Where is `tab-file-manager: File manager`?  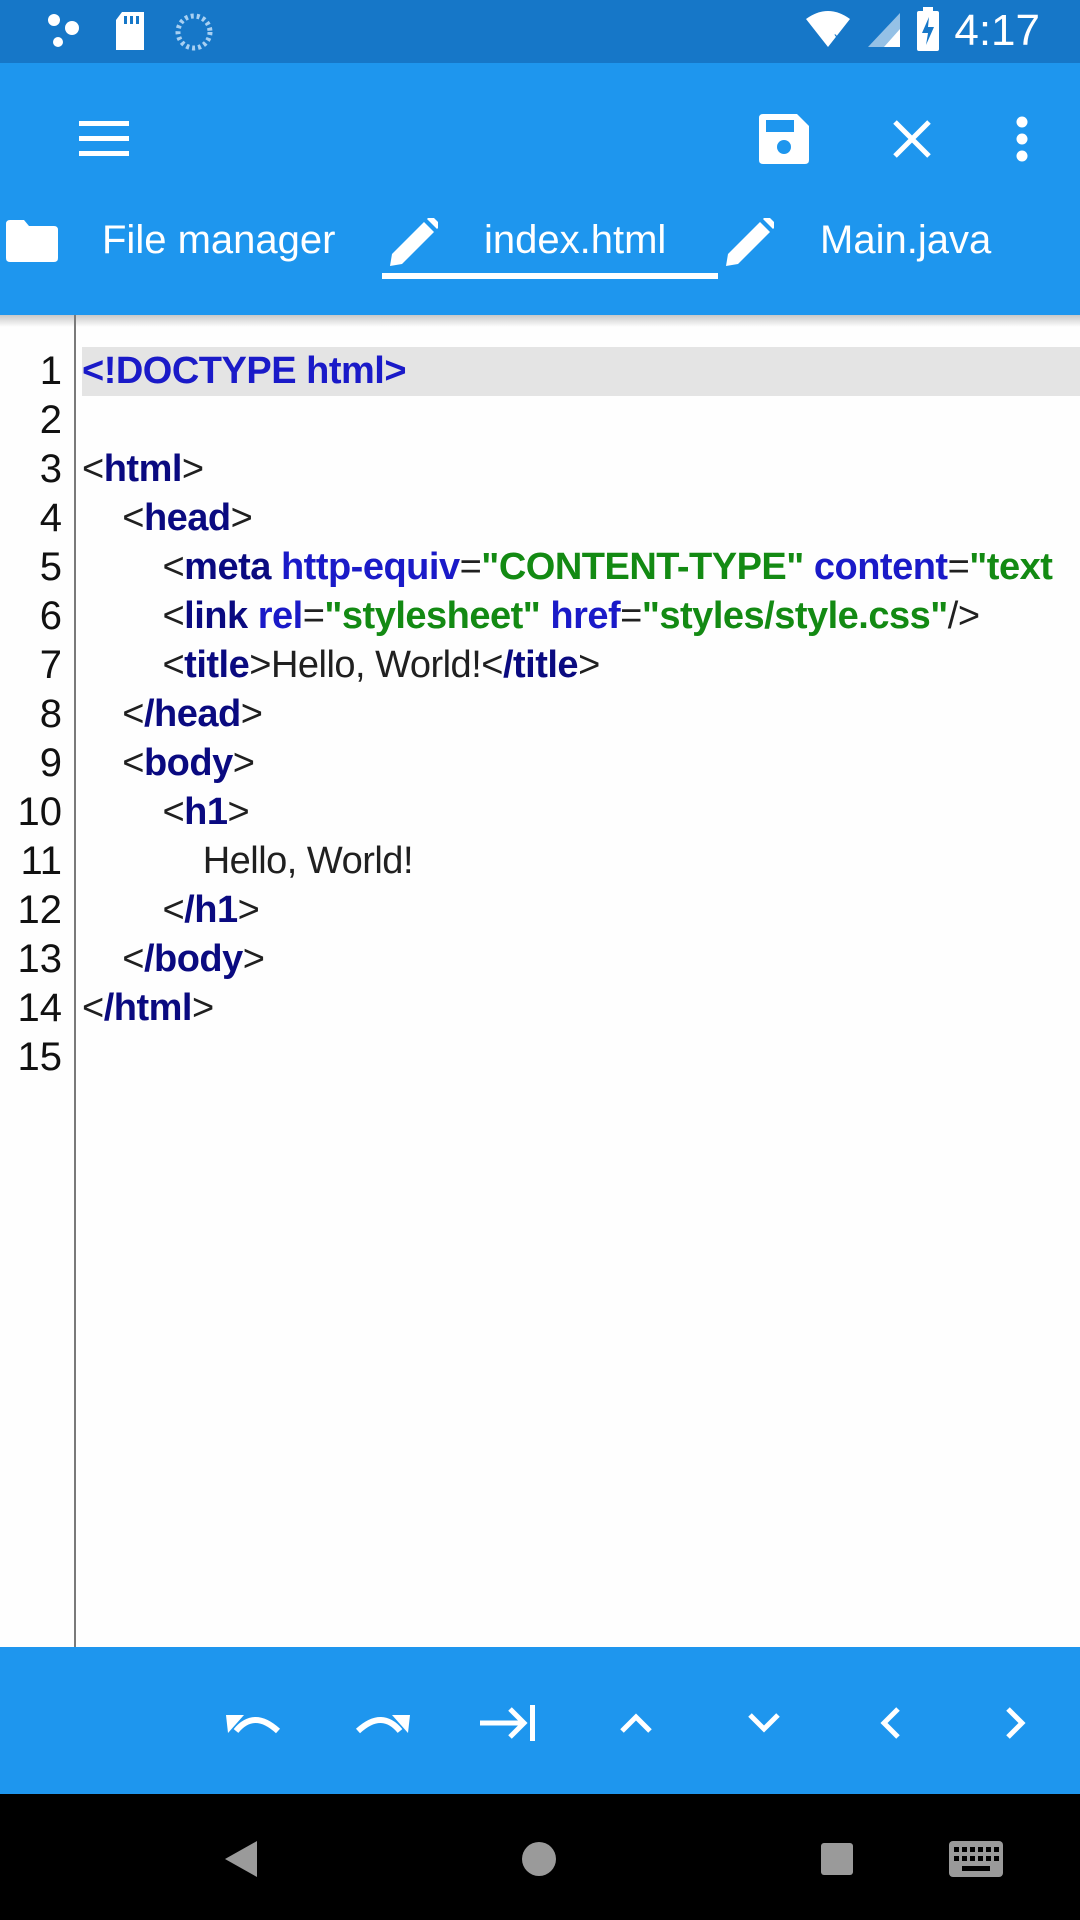
tab-file-manager: File manager is located at coordinates (185, 240).